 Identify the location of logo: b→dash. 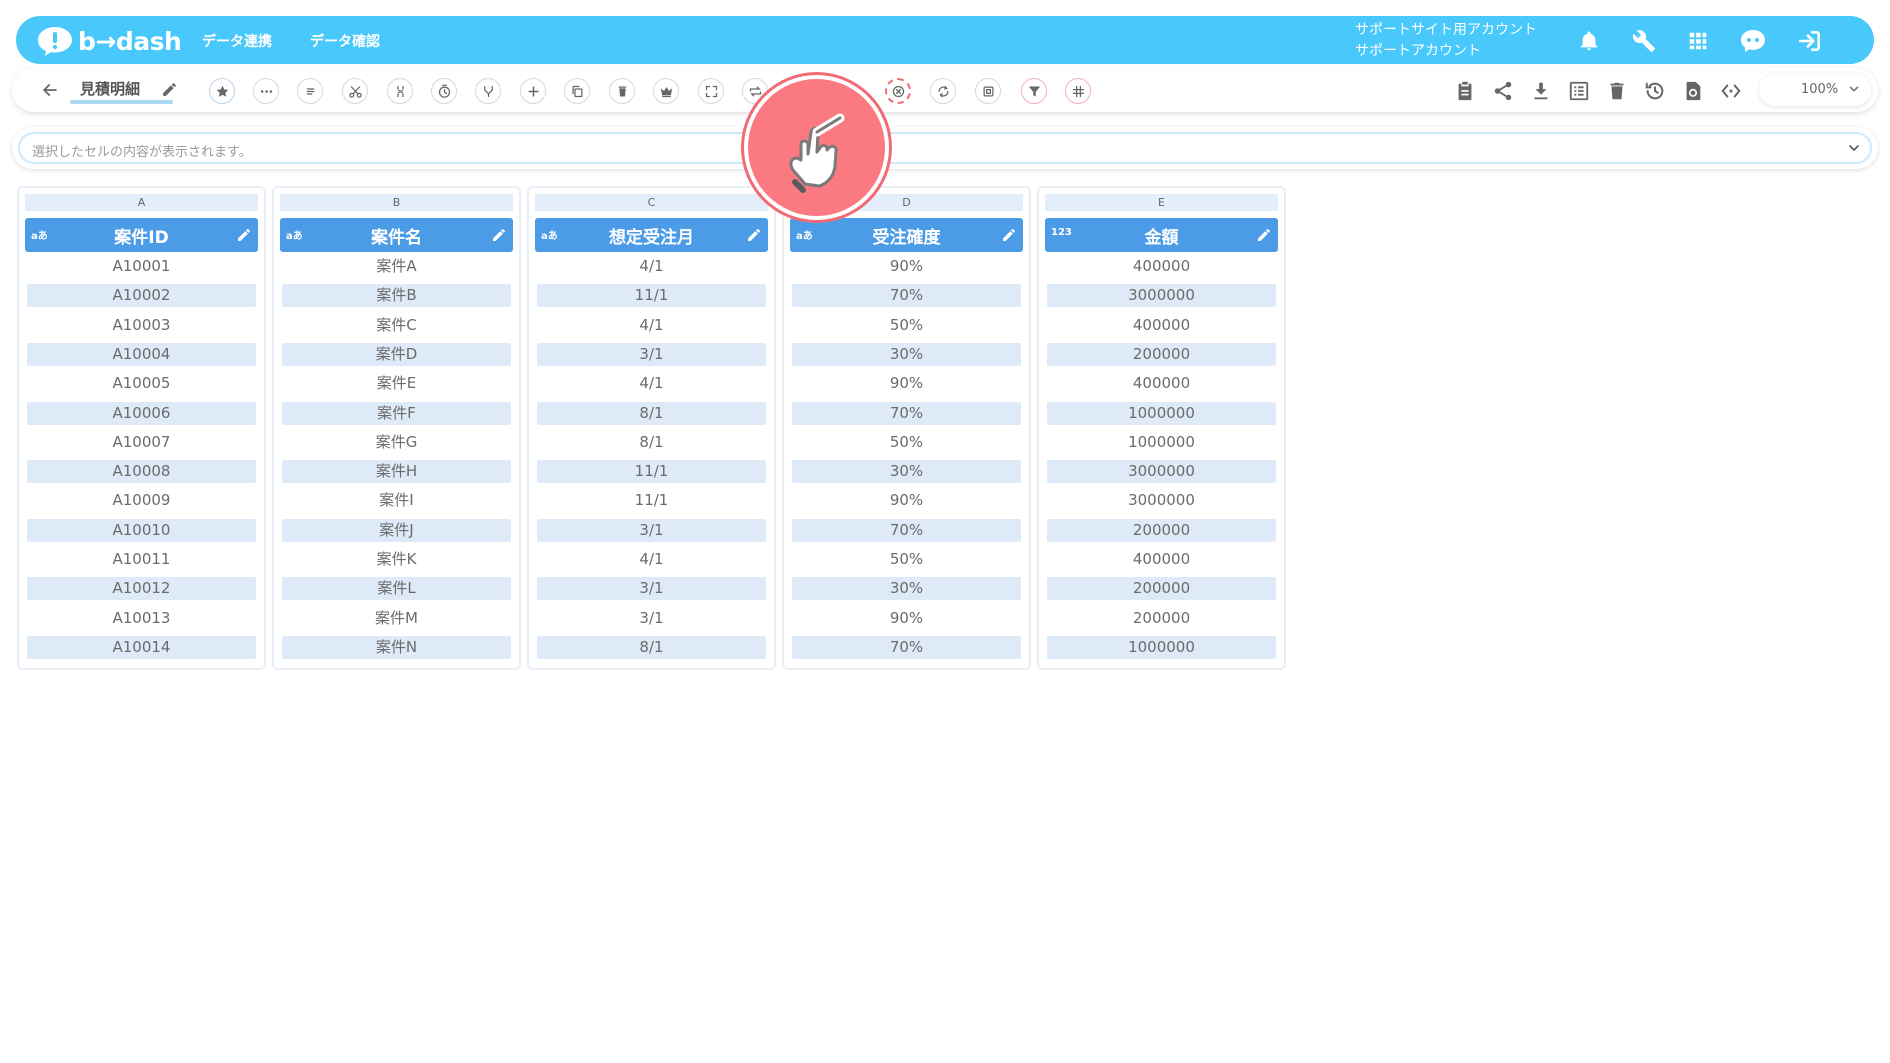
(109, 41).